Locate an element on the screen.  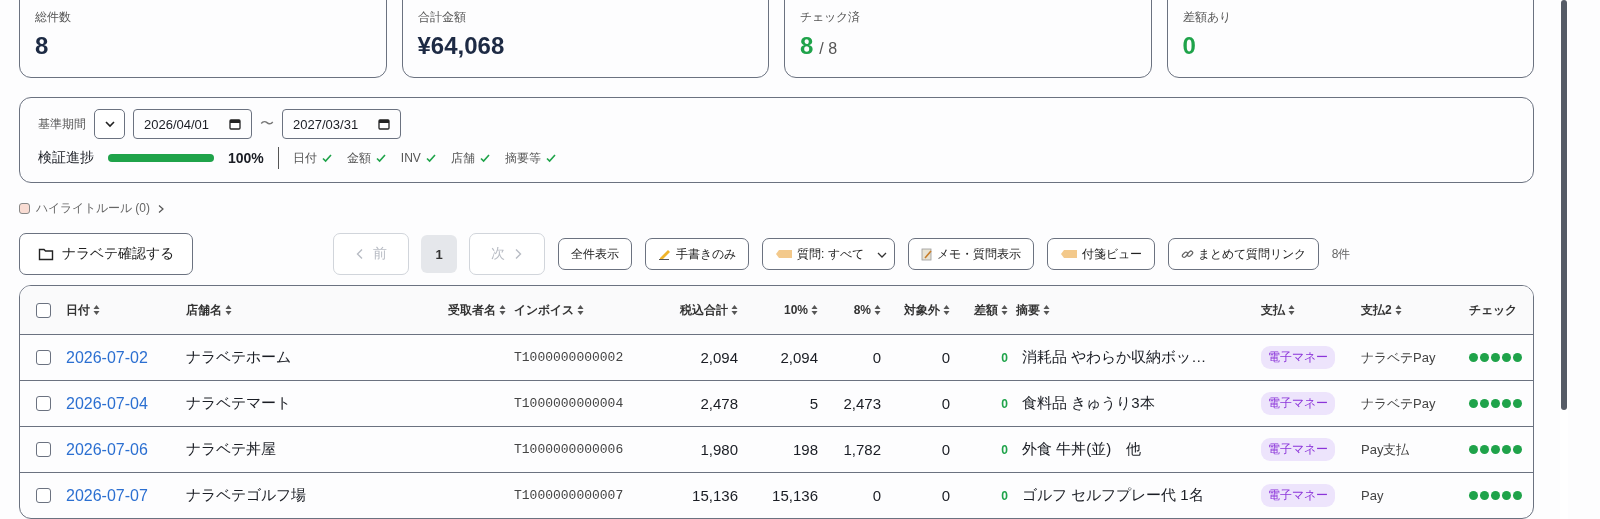
total-amount: 2,478 is located at coordinates (719, 403).